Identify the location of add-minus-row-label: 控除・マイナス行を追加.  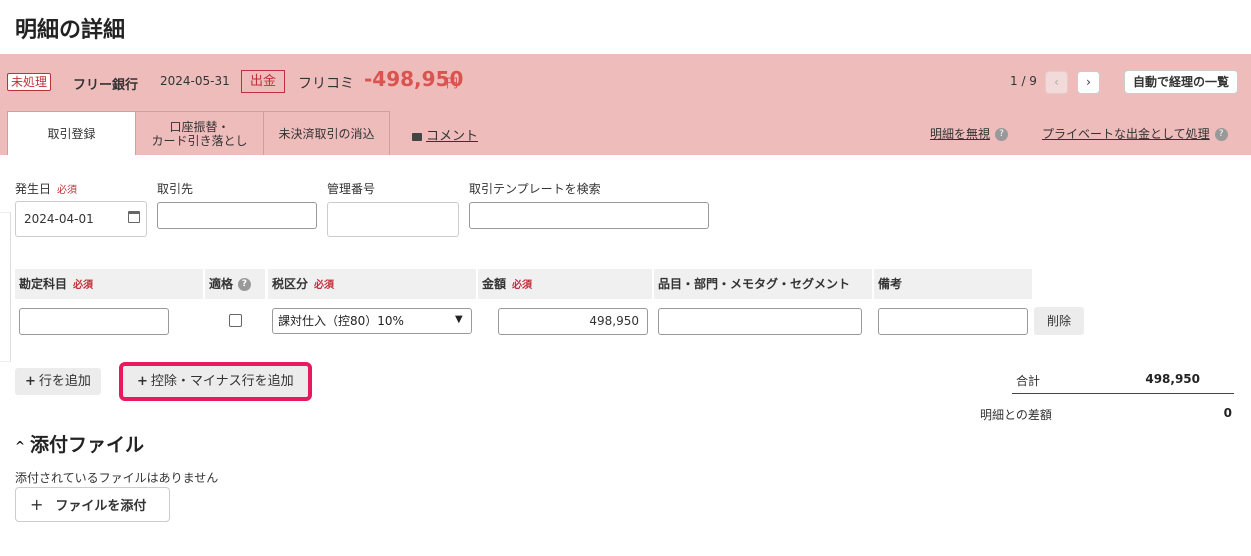
(222, 381).